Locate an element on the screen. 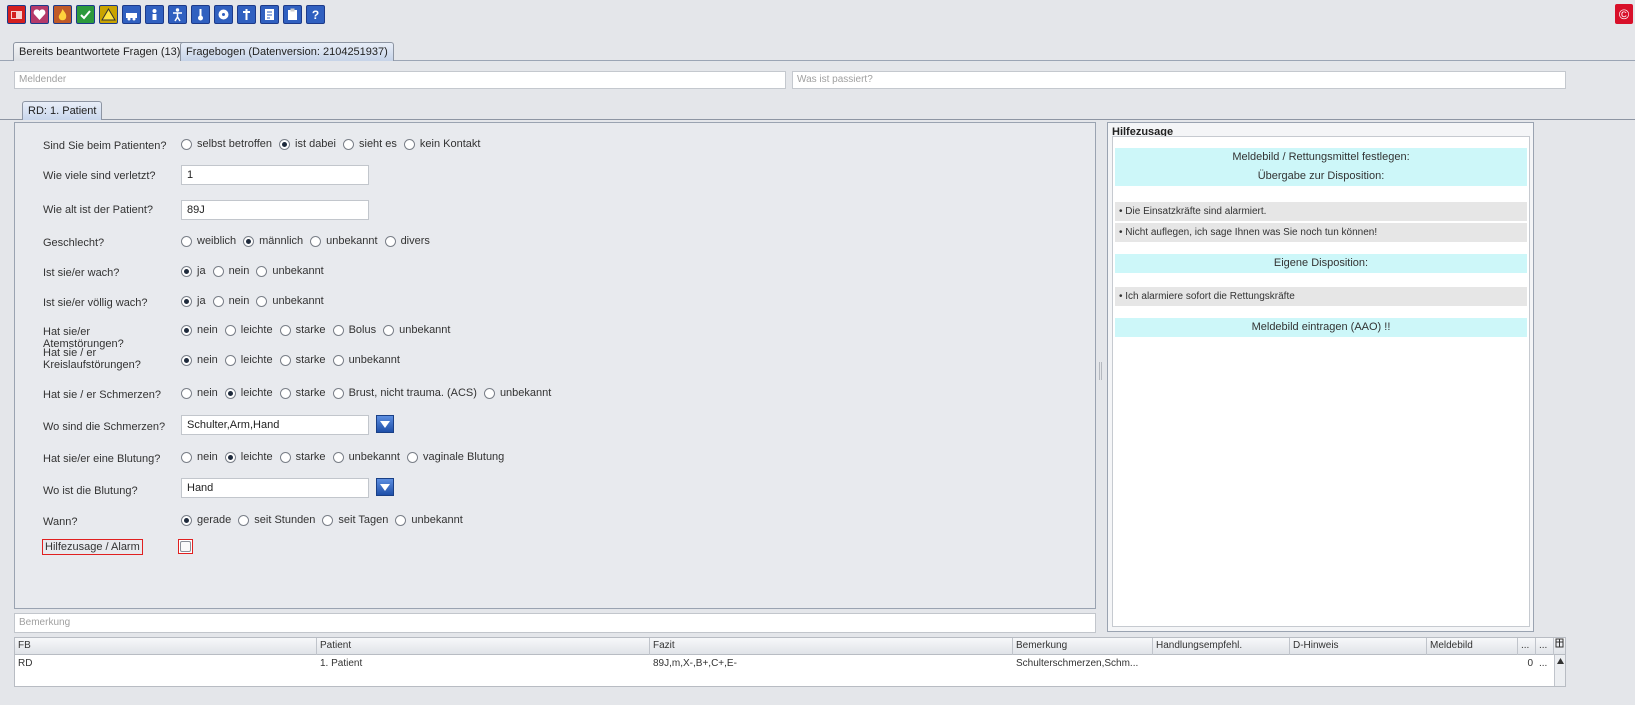  accessibility-icon is located at coordinates (177, 14).